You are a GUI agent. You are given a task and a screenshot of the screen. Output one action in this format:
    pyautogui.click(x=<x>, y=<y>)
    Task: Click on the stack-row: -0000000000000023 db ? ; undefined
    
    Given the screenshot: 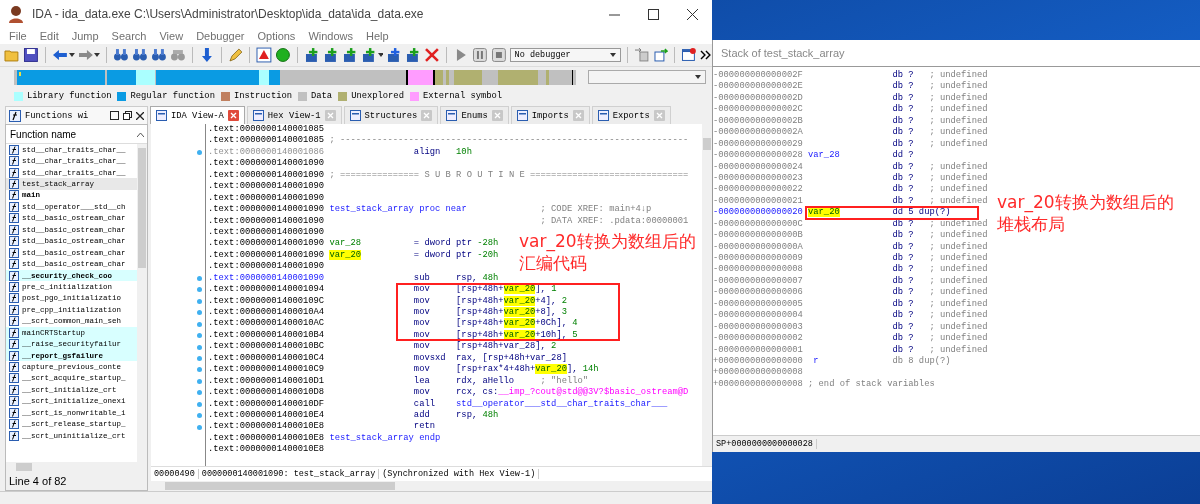 What is the action you would take?
    pyautogui.click(x=850, y=178)
    